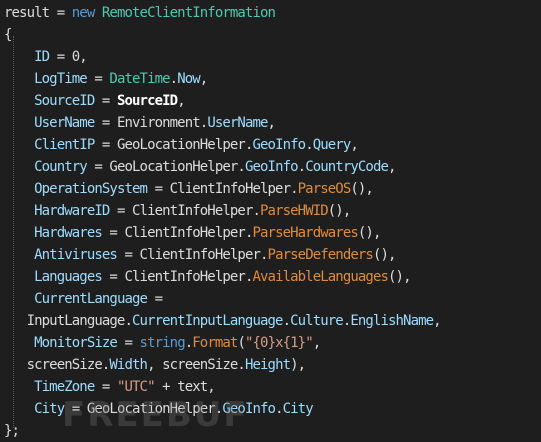 The height and width of the screenshot is (442, 541). Describe the element at coordinates (76, 255) in the screenshot. I see `code-token: Antiviruses` at that location.